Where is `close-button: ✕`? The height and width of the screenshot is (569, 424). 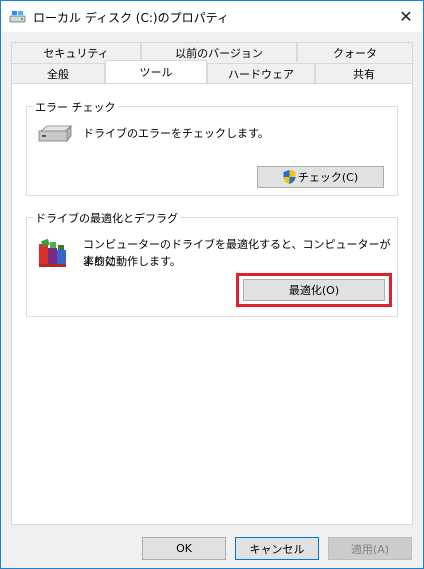
close-button: ✕ is located at coordinates (406, 16).